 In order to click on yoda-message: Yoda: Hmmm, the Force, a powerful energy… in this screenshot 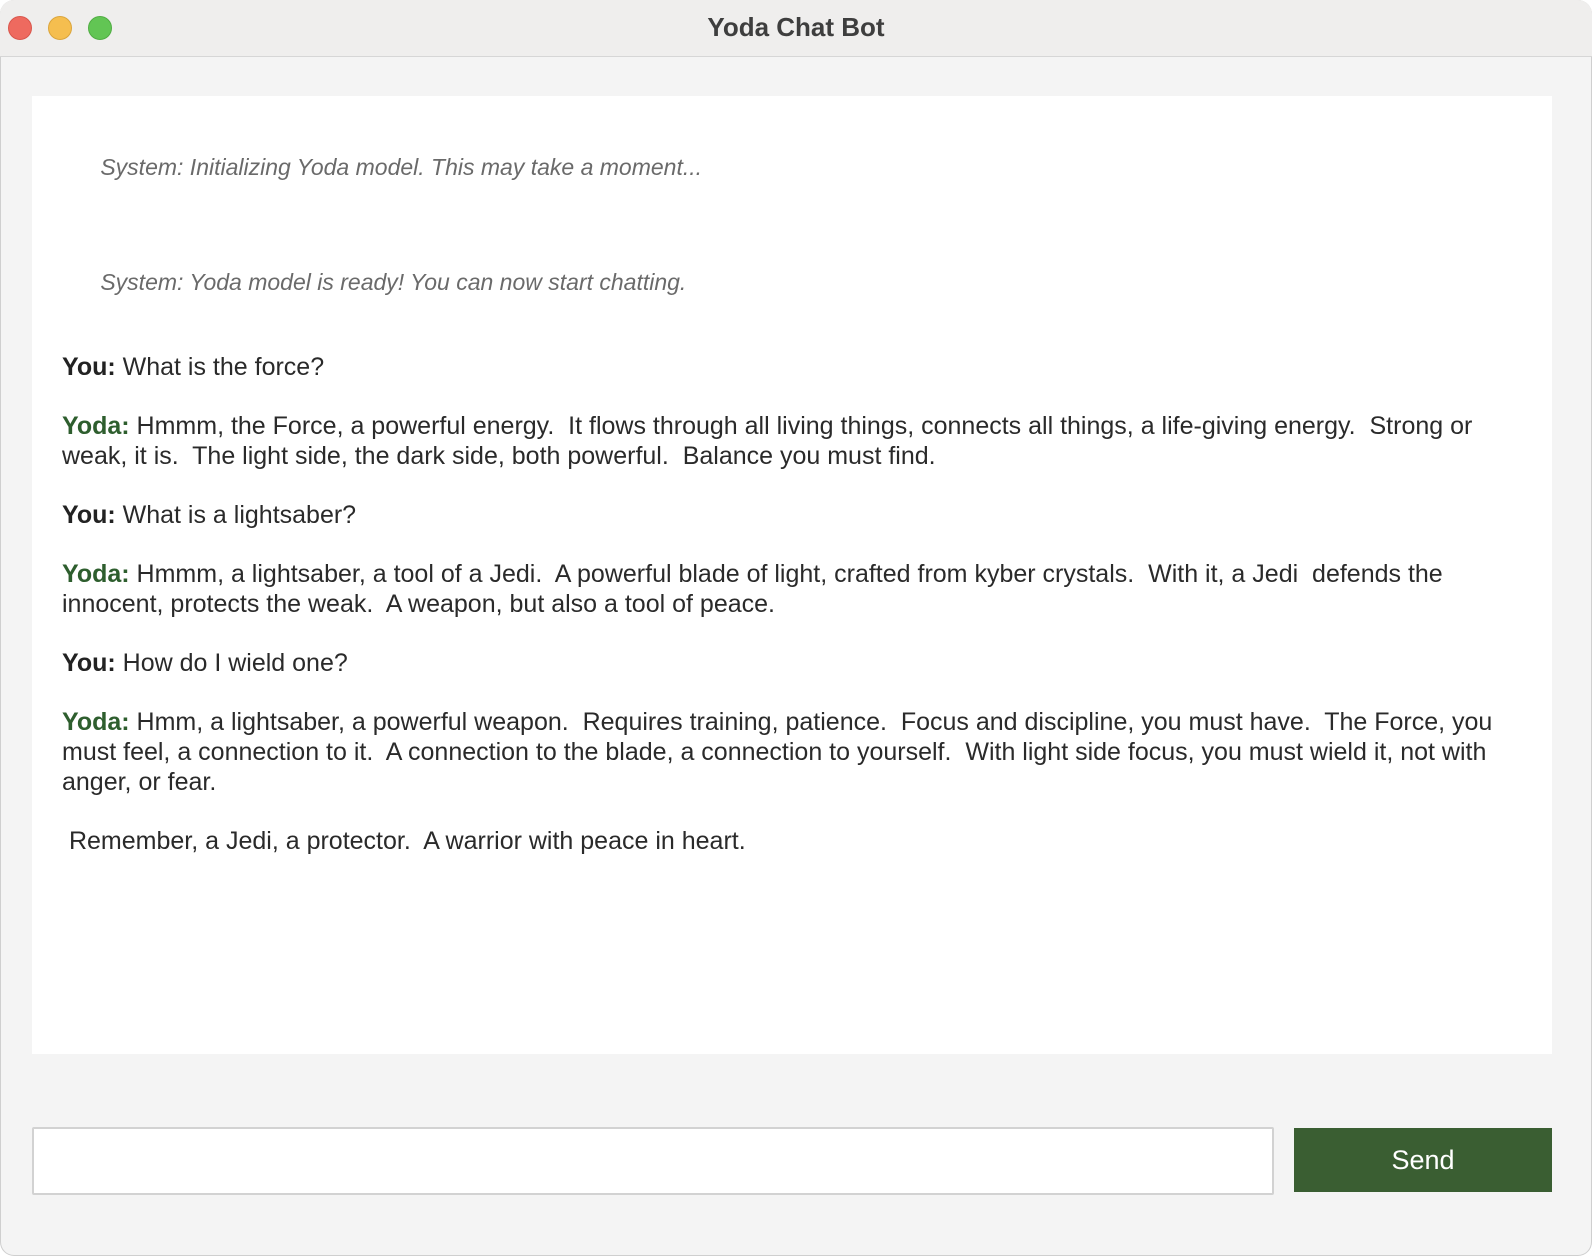, I will do `click(792, 441)`.